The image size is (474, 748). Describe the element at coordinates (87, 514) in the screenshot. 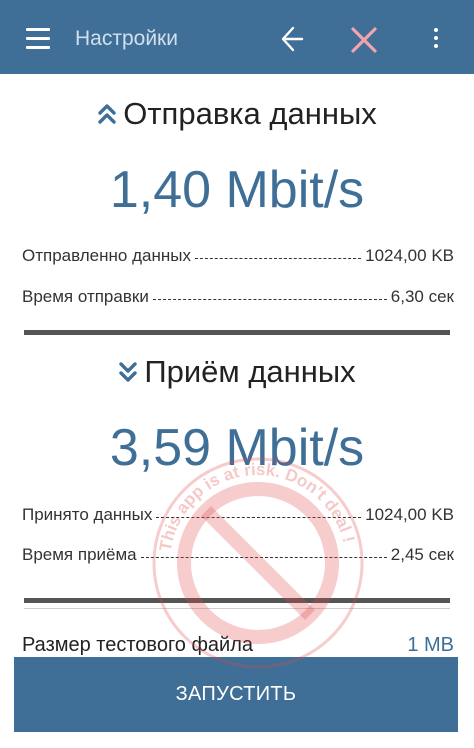

I see `row-label: Принято данных` at that location.